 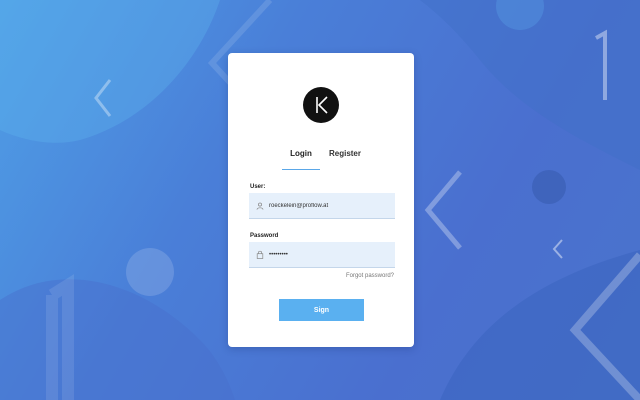 What do you see at coordinates (301, 169) in the screenshot?
I see `active-tab-indicator` at bounding box center [301, 169].